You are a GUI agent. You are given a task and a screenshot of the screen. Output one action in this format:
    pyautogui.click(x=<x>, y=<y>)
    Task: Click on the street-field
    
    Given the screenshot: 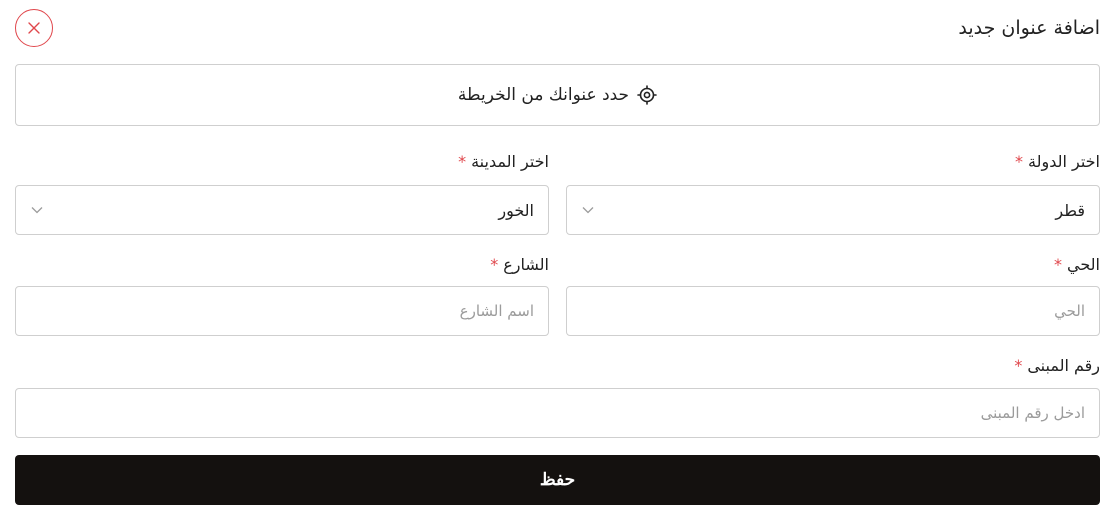 What is the action you would take?
    pyautogui.click(x=282, y=311)
    